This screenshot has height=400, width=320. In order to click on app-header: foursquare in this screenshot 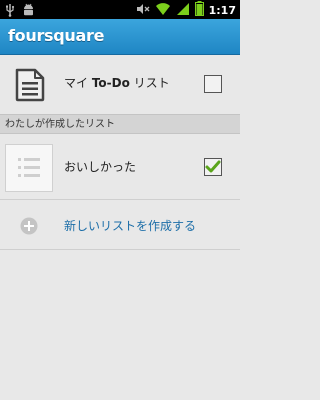, I will do `click(120, 37)`.